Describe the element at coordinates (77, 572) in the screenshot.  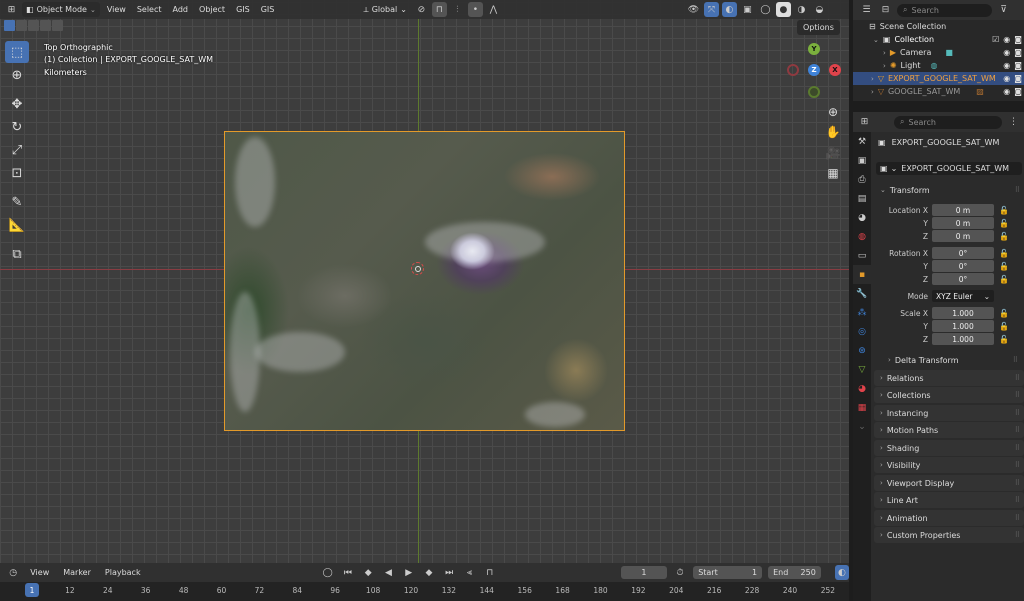
I see `tl-menu-marker: Marker` at that location.